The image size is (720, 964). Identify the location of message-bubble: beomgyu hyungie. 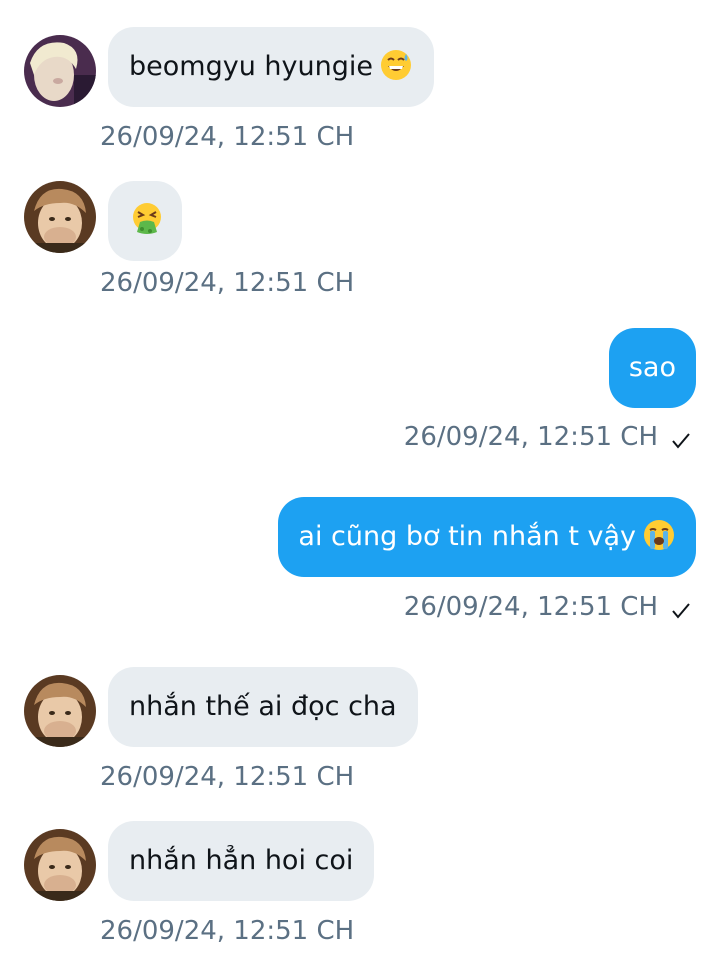
(271, 67).